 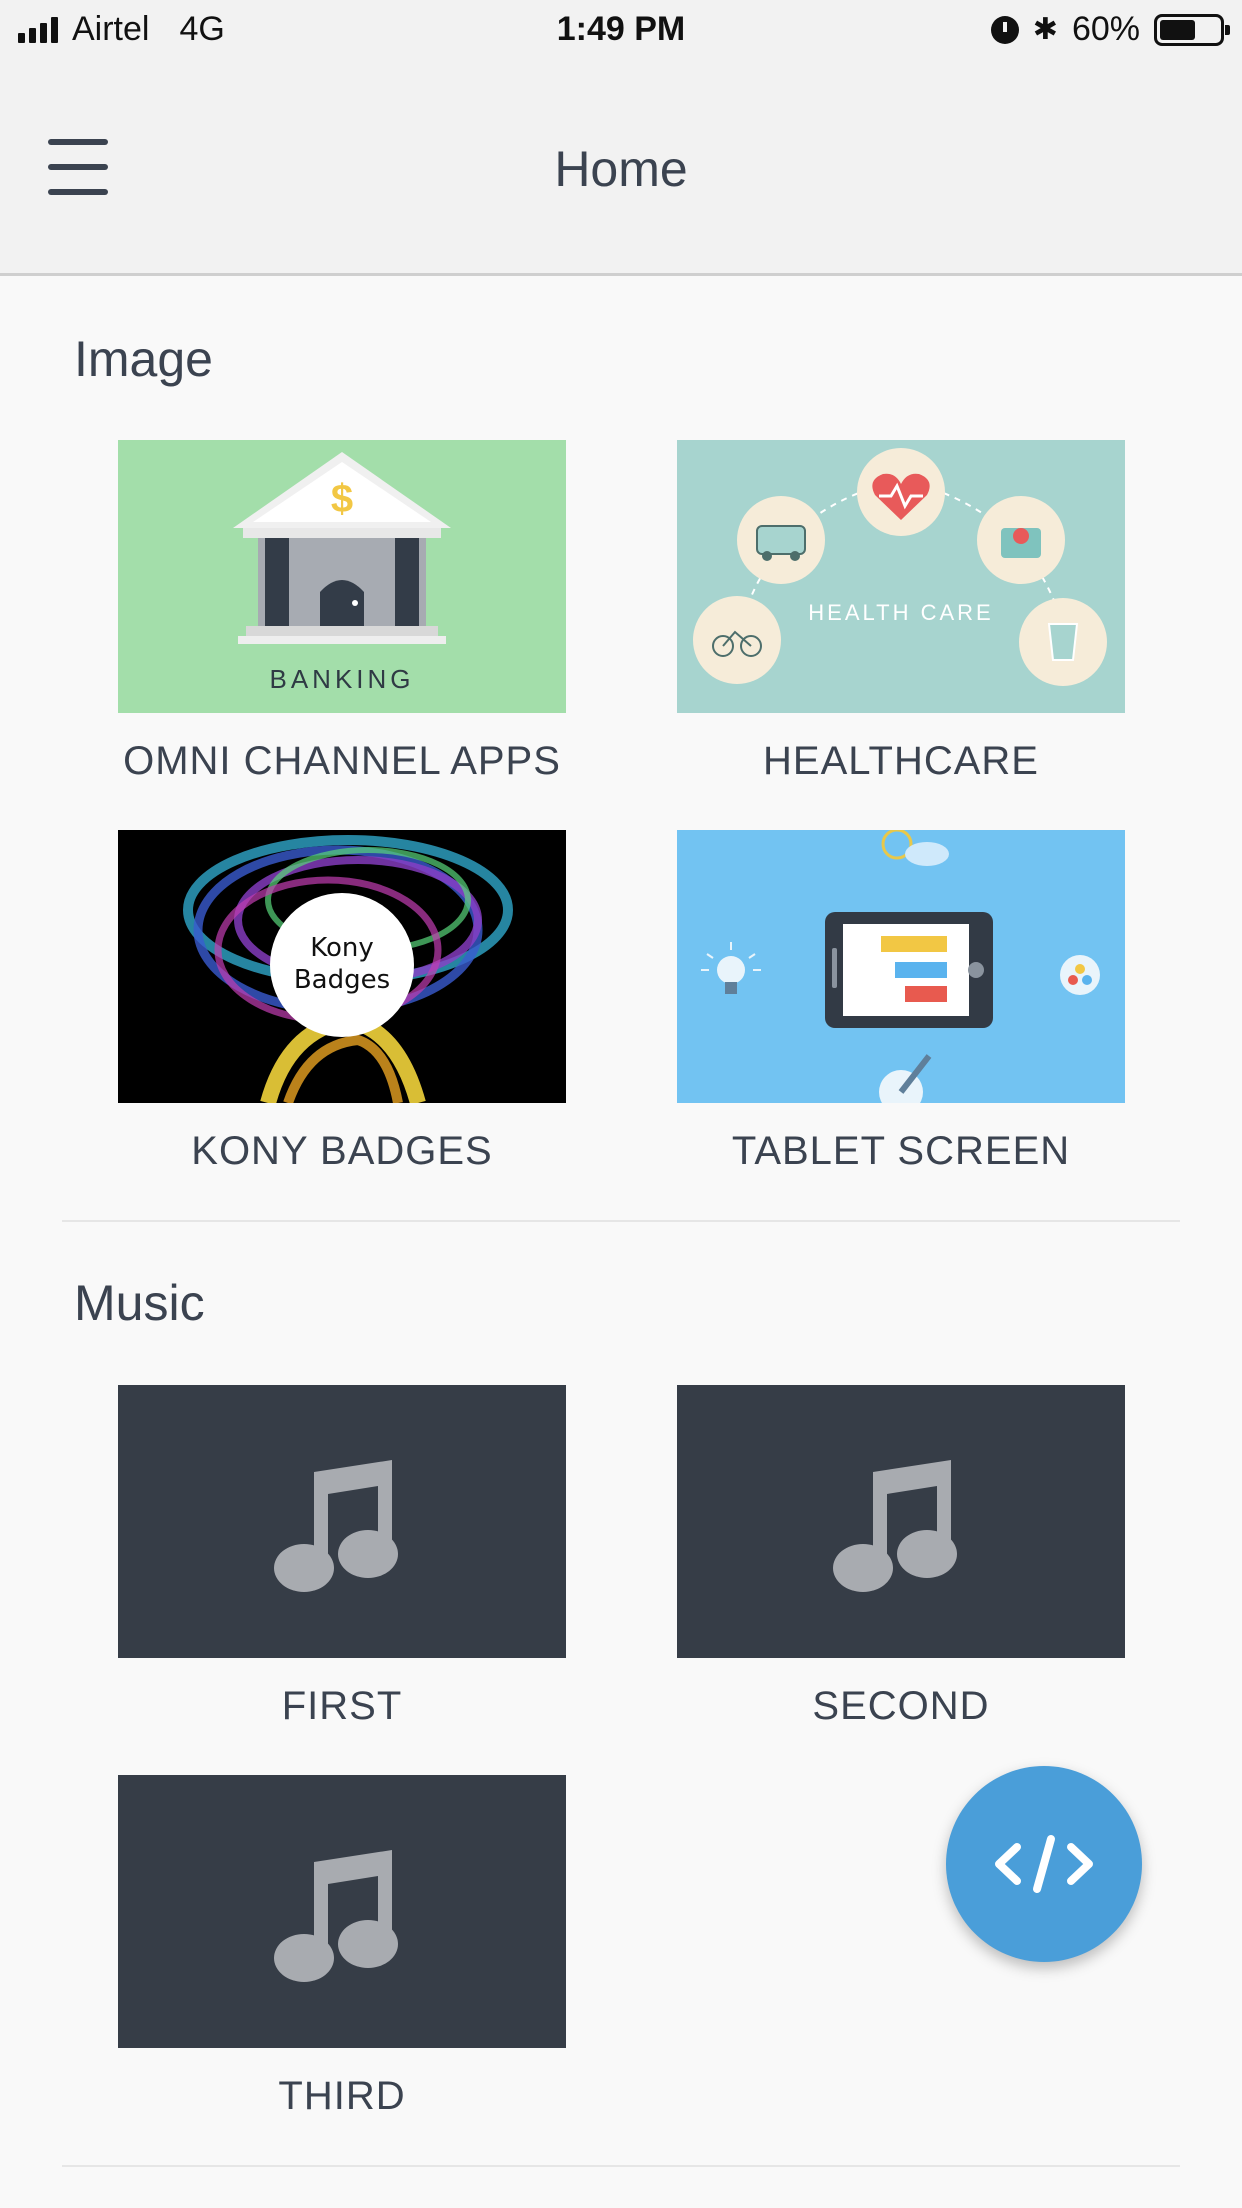 I want to click on page-title: Home, so click(x=621, y=169).